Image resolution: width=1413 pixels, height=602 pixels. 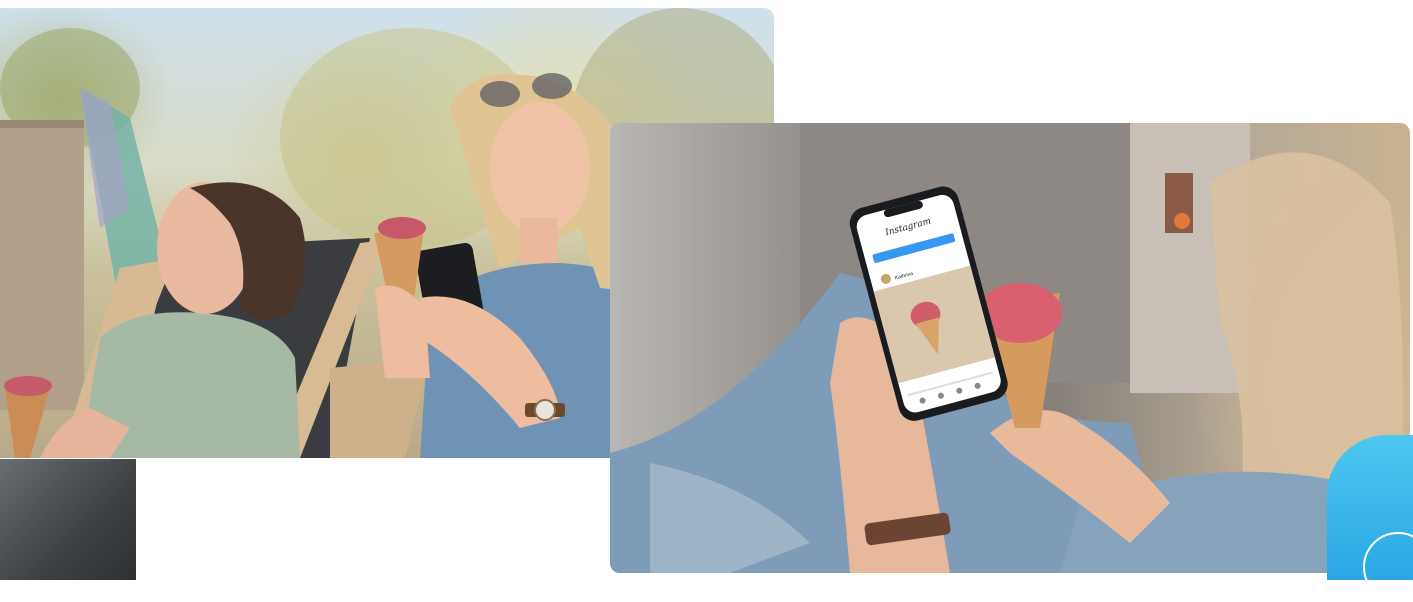 I want to click on accent-bubble, so click(x=1370, y=518).